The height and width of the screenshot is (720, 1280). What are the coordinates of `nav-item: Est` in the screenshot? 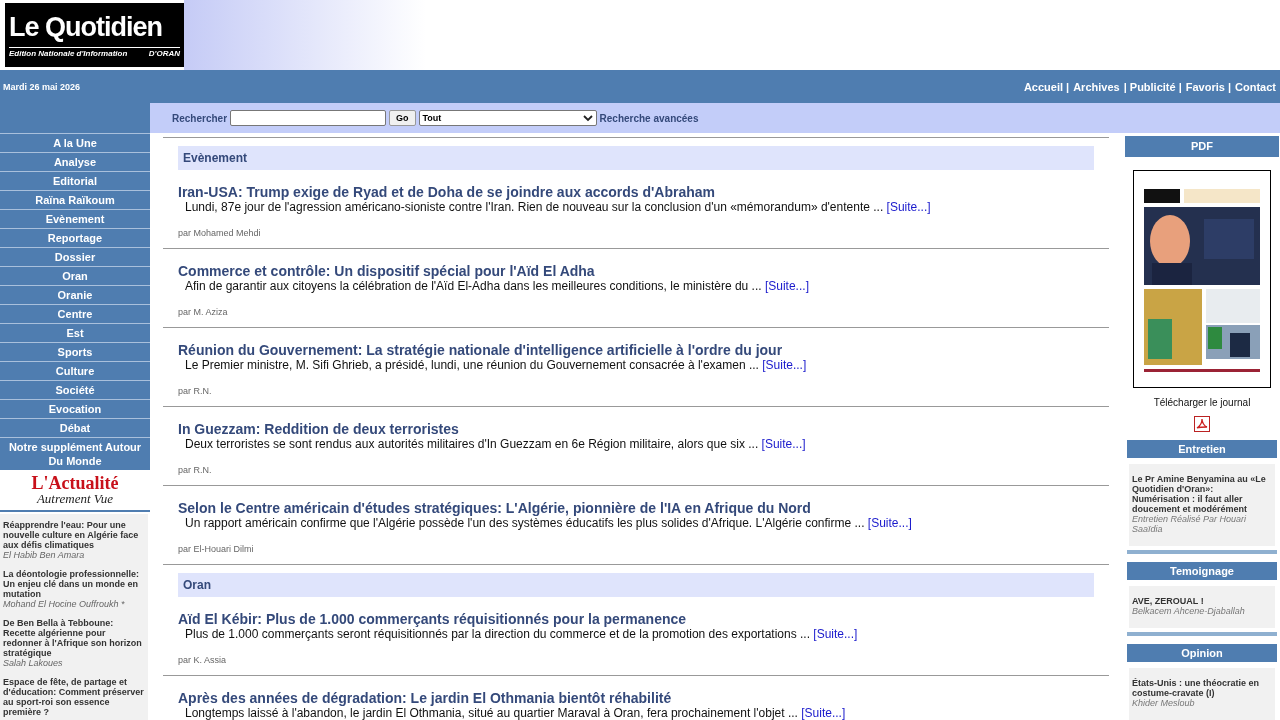 It's located at (75, 332).